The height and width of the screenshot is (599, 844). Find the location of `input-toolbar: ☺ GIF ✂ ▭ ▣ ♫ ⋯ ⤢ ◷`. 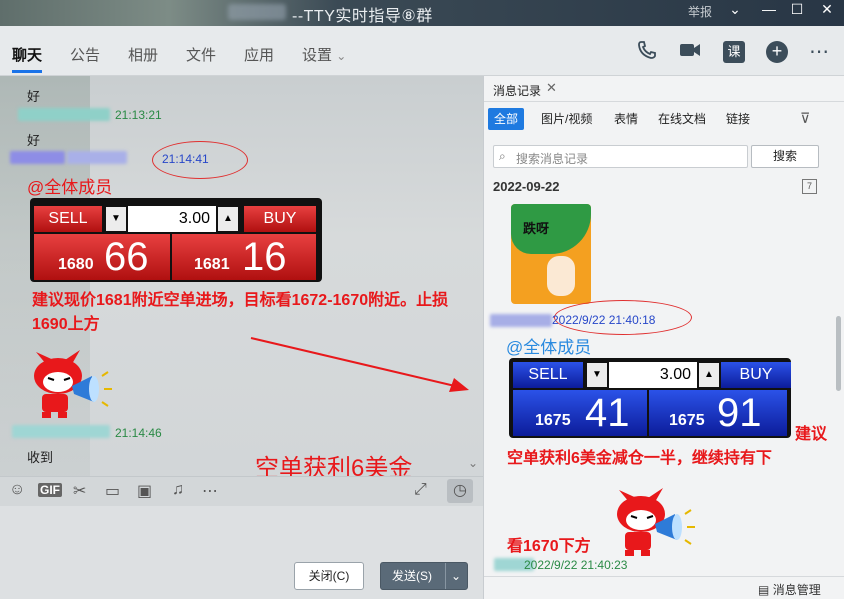

input-toolbar: ☺ GIF ✂ ▭ ▣ ♫ ⋯ ⤢ ◷ is located at coordinates (241, 491).